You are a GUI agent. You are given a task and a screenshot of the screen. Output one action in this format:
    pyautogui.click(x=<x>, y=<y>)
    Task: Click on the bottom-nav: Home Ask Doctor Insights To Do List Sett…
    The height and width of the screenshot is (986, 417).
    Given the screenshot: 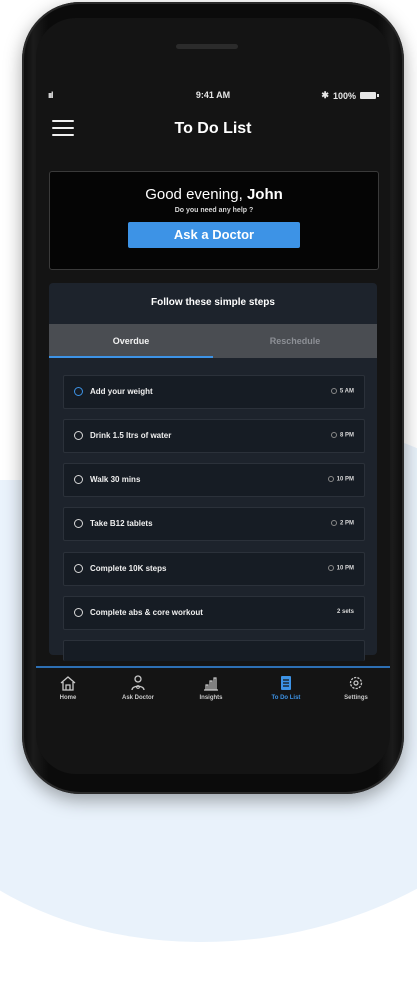 What is the action you would take?
    pyautogui.click(x=213, y=692)
    